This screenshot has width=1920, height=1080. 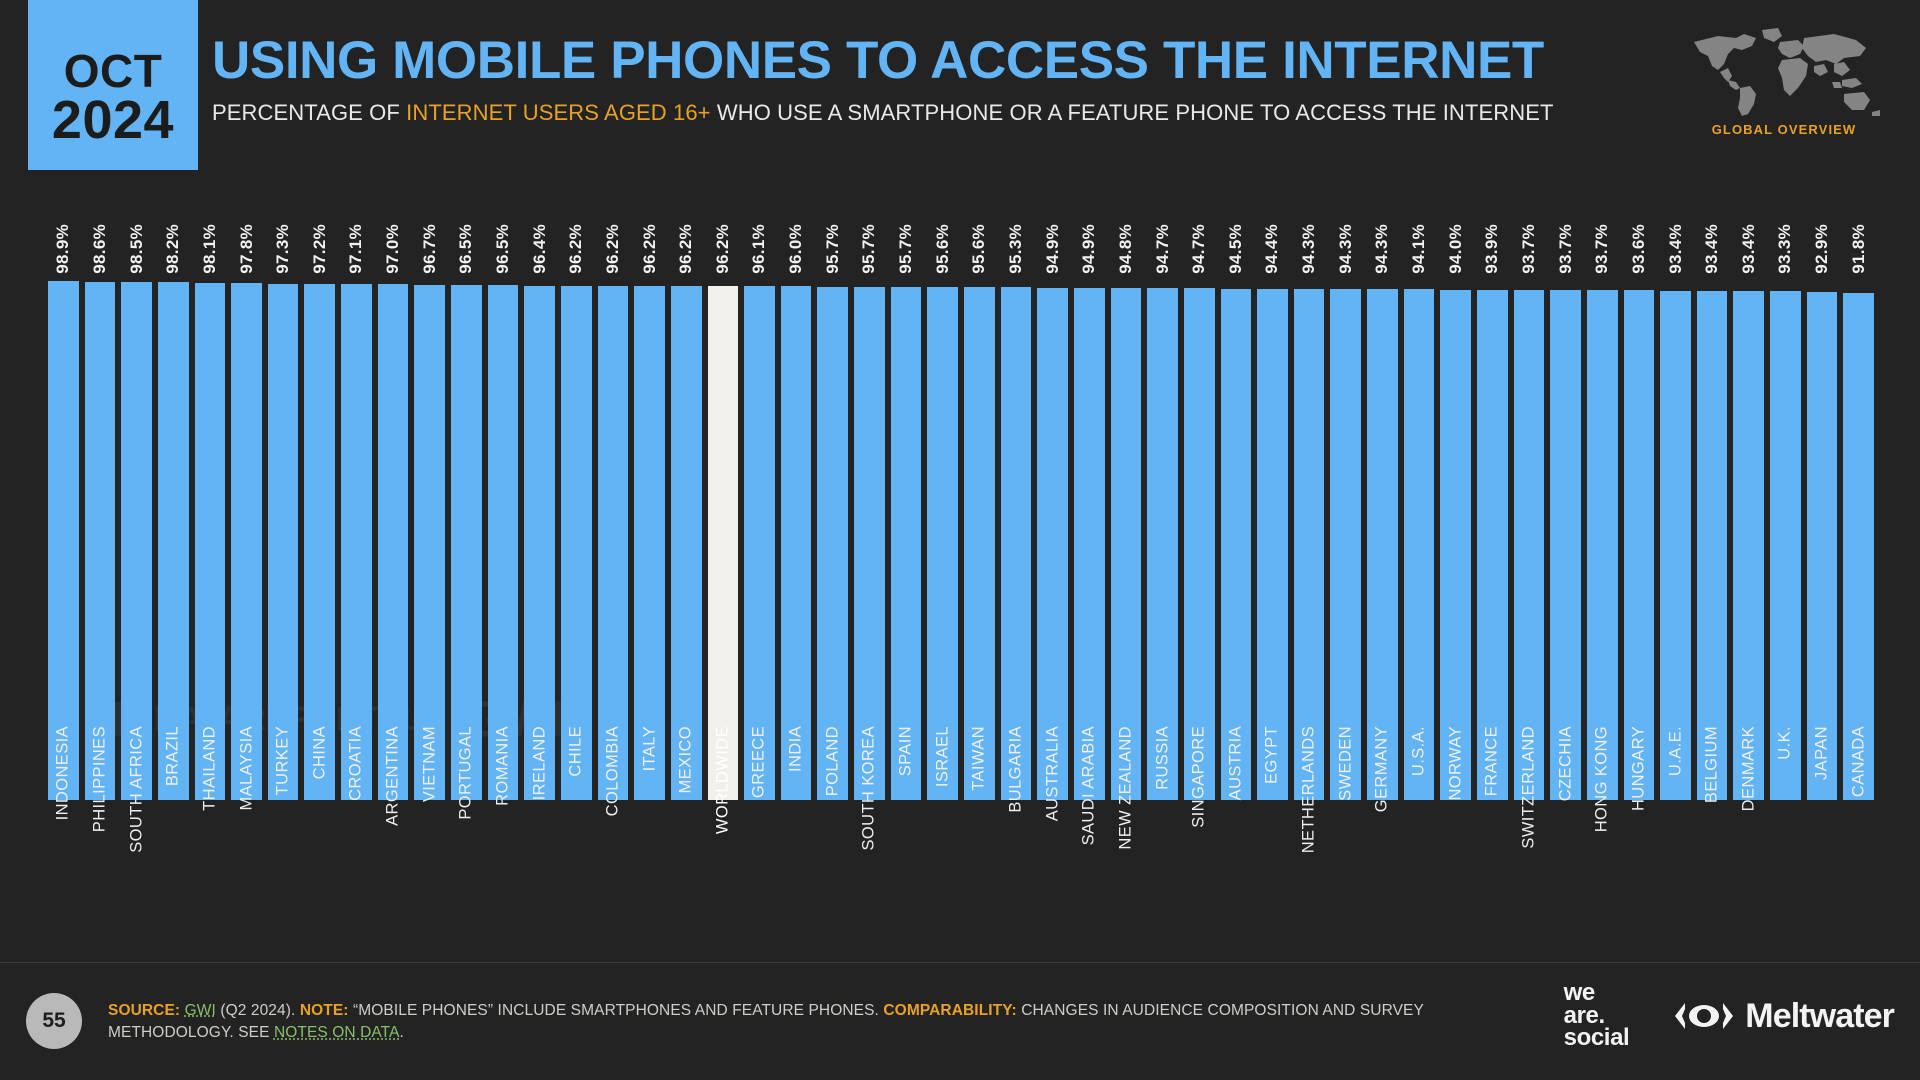 I want to click on category-column: SWEDEN, so click(x=1345, y=837).